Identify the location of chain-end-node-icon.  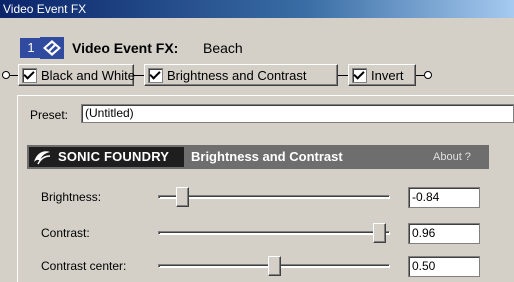
(428, 75).